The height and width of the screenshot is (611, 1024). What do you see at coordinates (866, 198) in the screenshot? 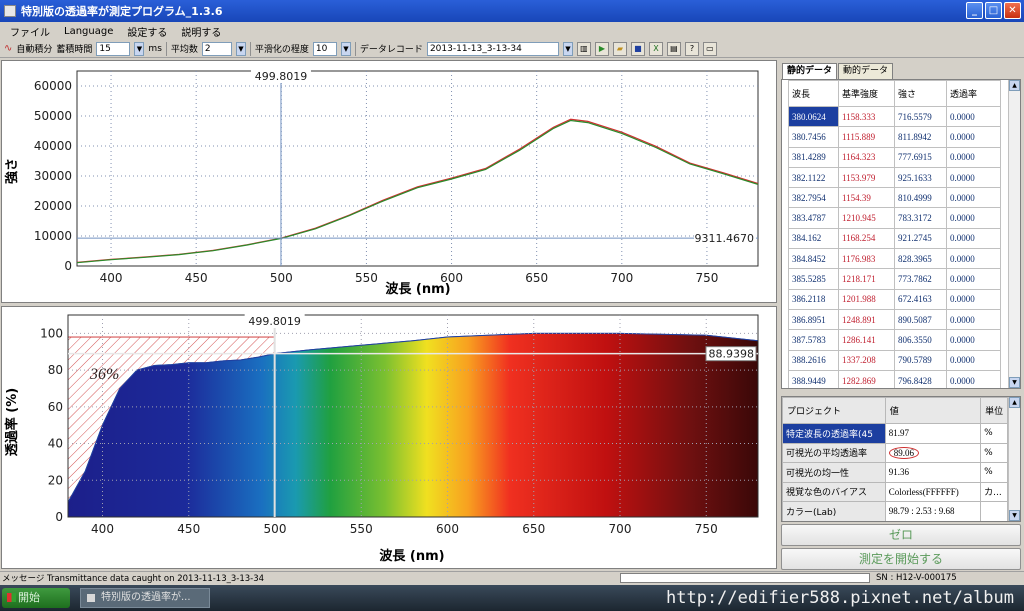
I see `cell-reference: 1154.39` at bounding box center [866, 198].